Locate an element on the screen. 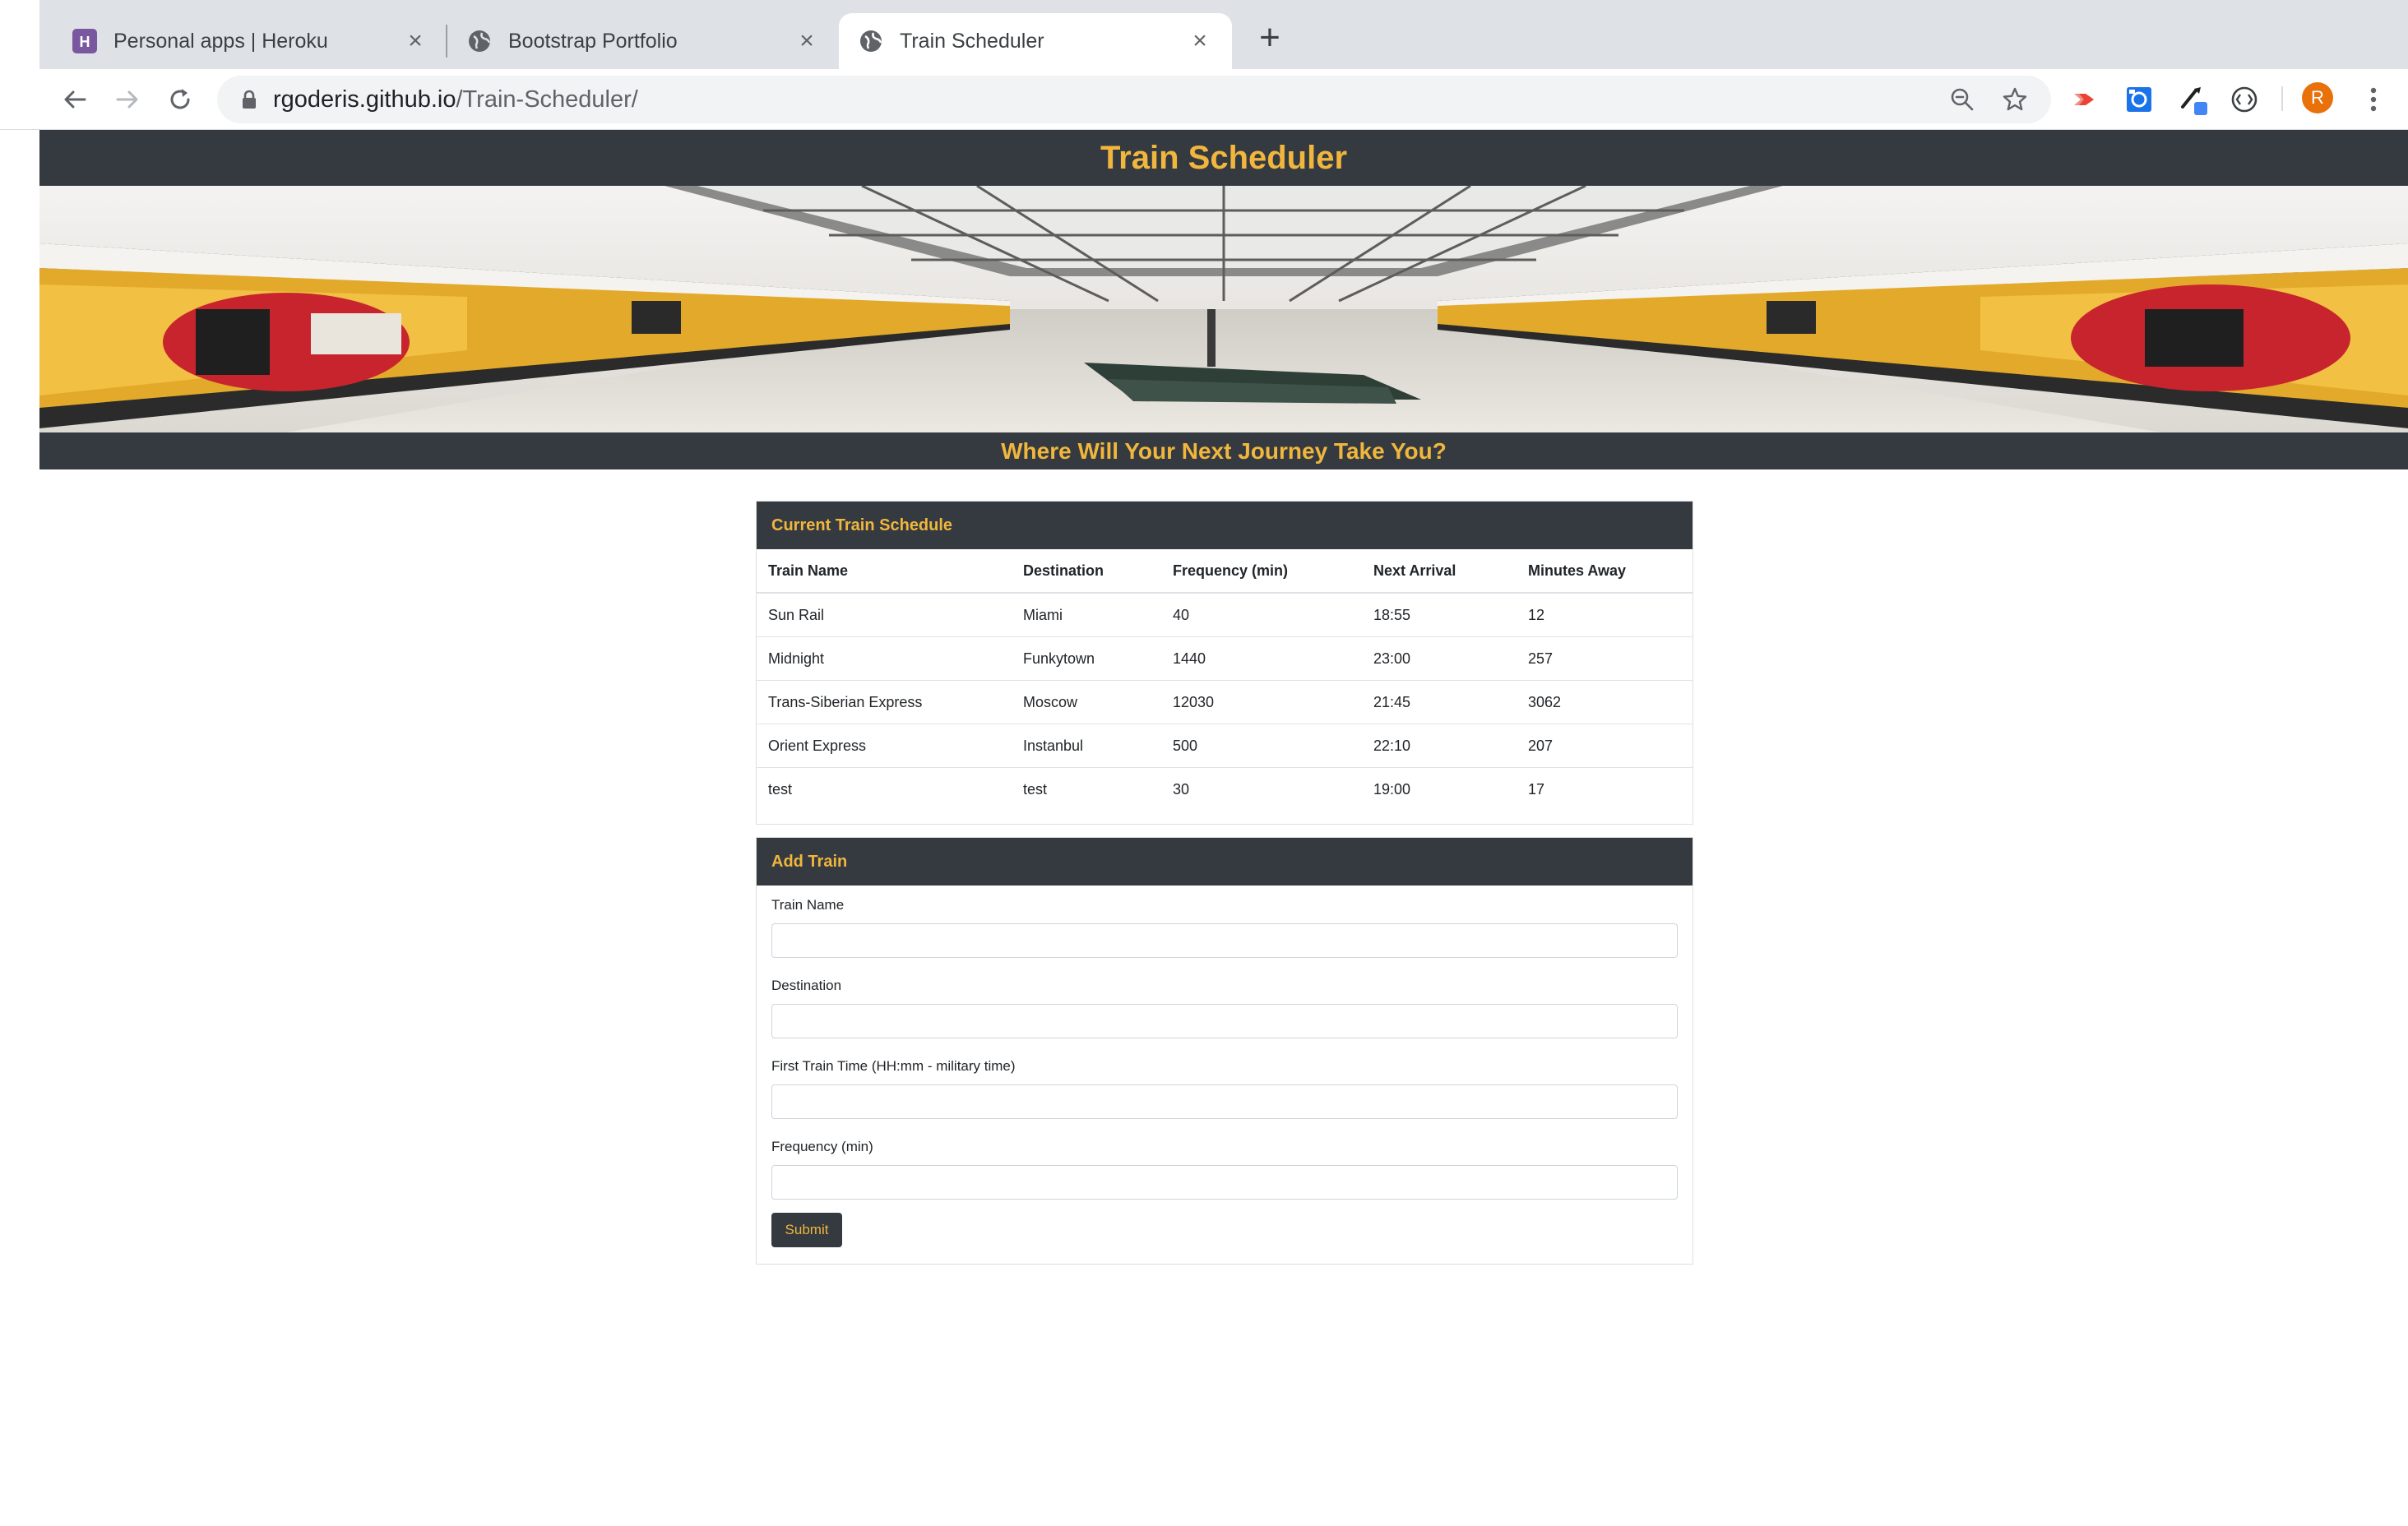  first-train-time-input is located at coordinates (1224, 1101).